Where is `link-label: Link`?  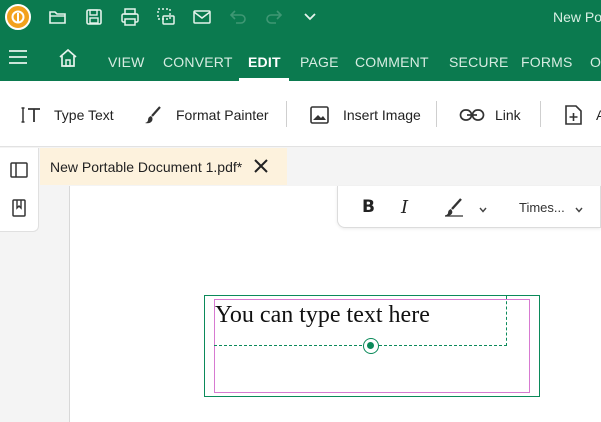
link-label: Link is located at coordinates (508, 115).